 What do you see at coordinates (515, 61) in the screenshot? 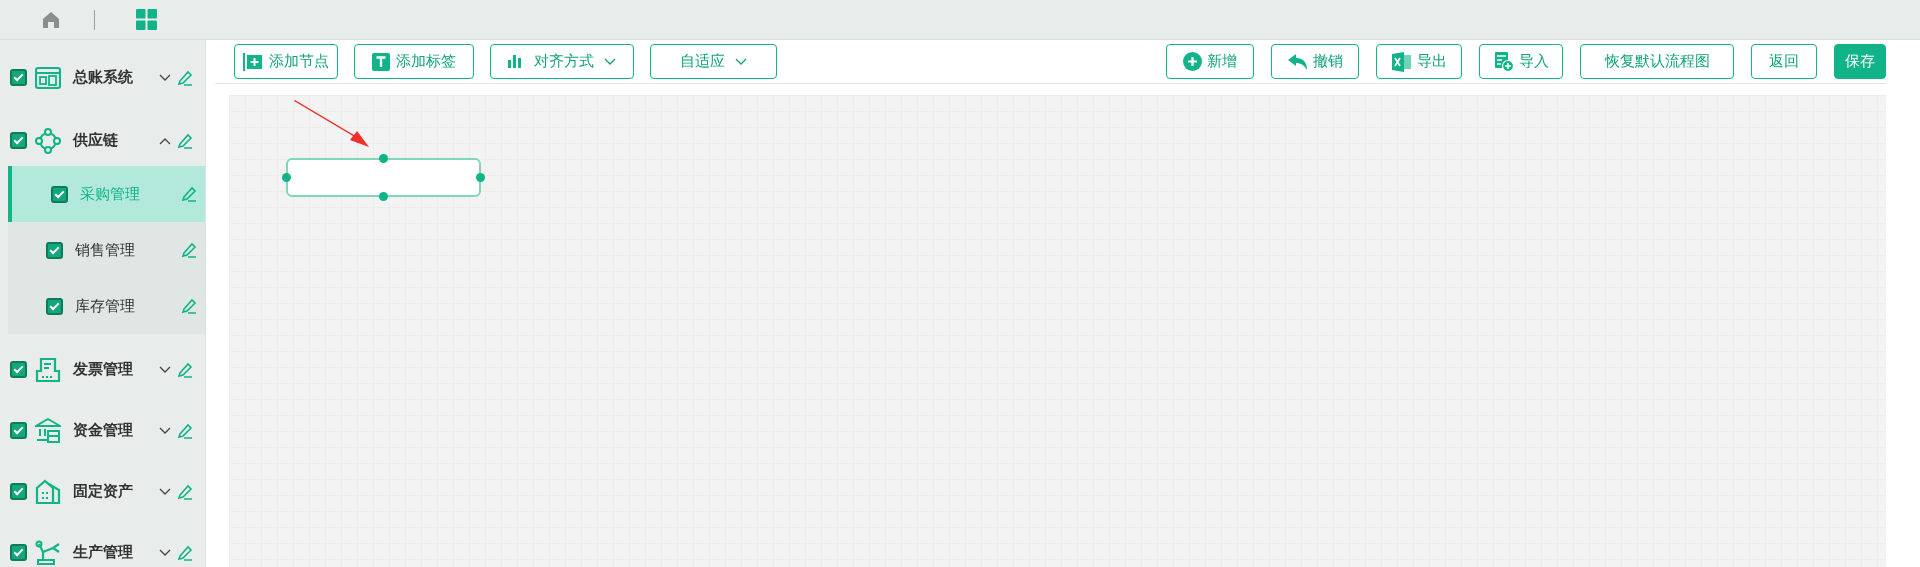
I see `bar-chart-icon` at bounding box center [515, 61].